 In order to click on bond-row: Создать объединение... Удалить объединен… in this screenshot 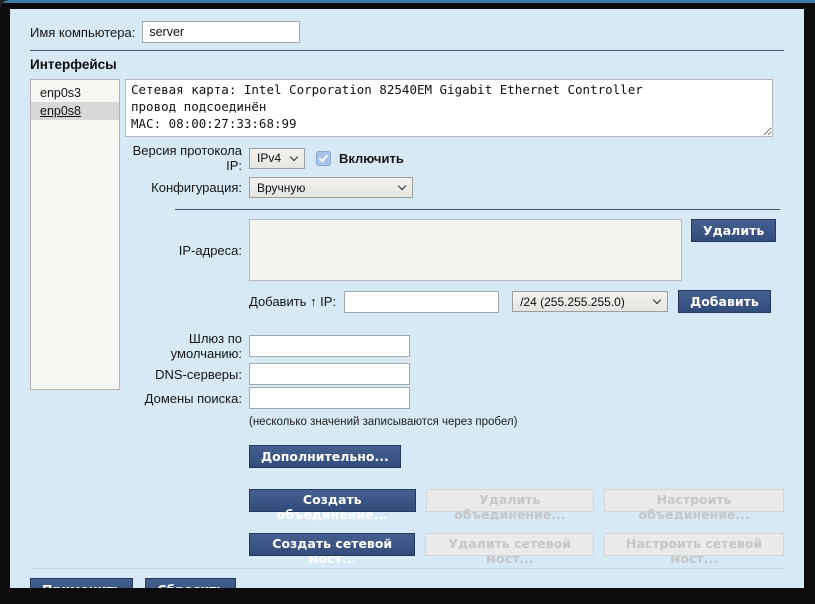, I will do `click(516, 505)`.